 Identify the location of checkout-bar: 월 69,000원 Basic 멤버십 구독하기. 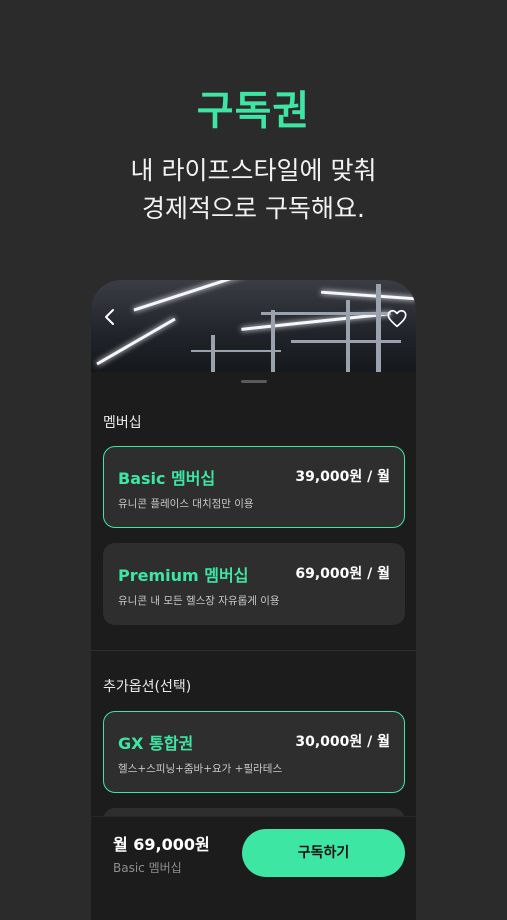
(253, 868).